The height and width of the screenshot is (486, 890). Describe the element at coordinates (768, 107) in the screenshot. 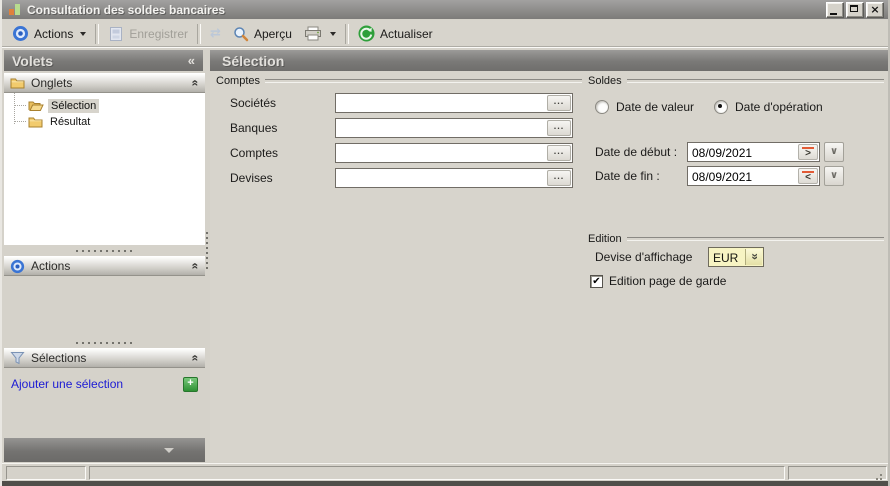

I see `radio-date-operation: Date d'opération` at that location.